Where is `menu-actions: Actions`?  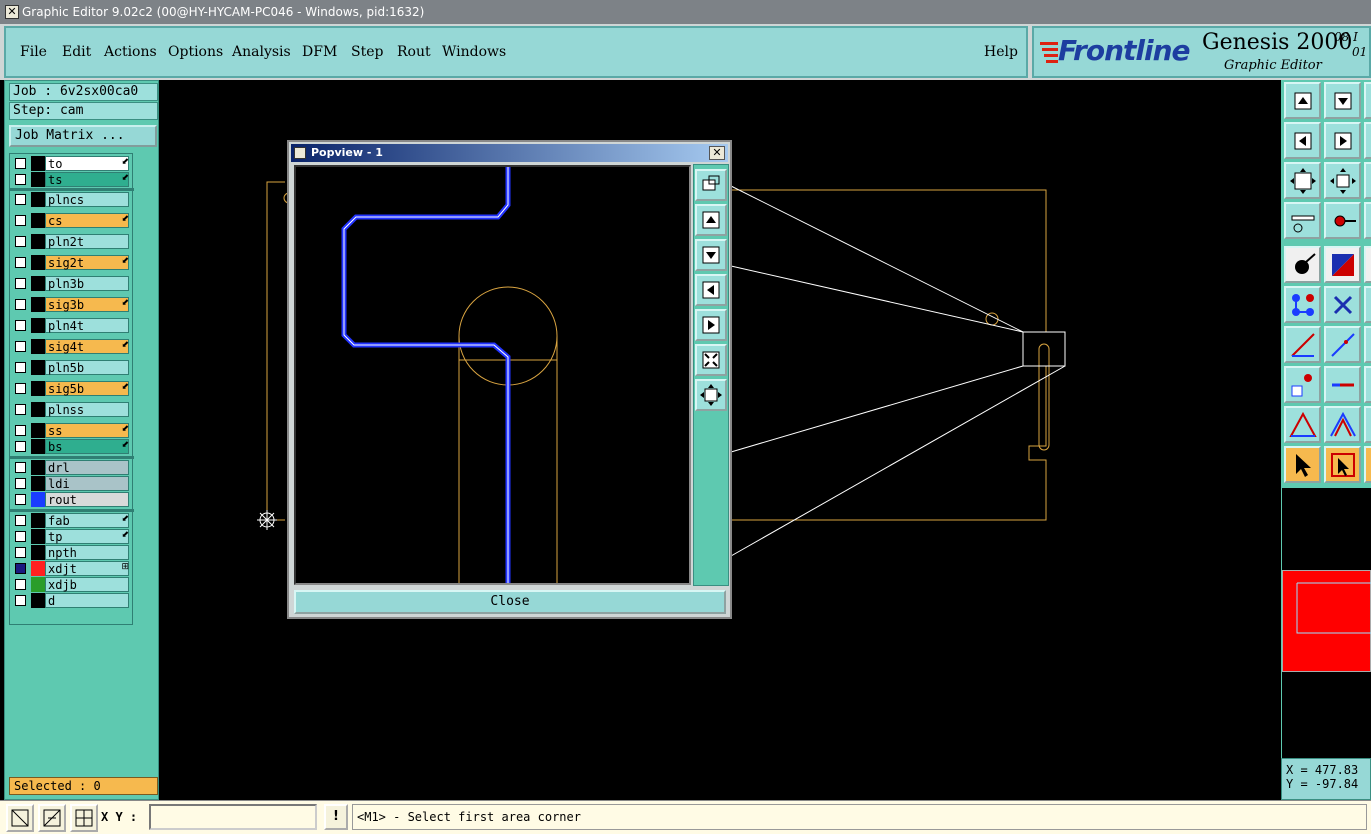
menu-actions: Actions is located at coordinates (130, 52).